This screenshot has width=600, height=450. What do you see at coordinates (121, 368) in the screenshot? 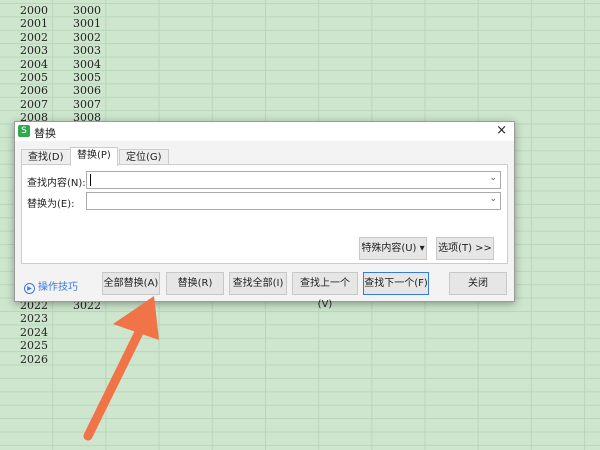
I see `annotation-arrow-icon` at bounding box center [121, 368].